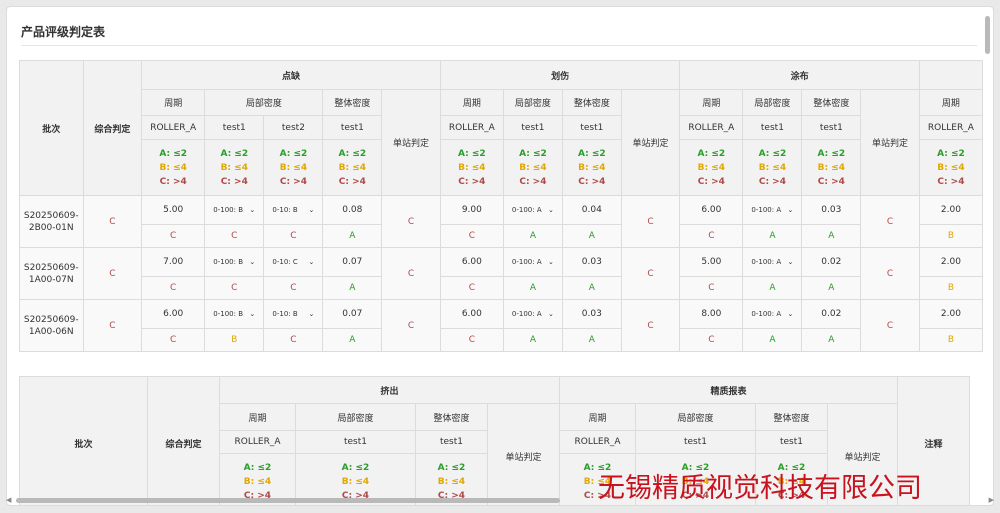  Describe the element at coordinates (293, 127) in the screenshot. I see `col-test-header: test2` at that location.